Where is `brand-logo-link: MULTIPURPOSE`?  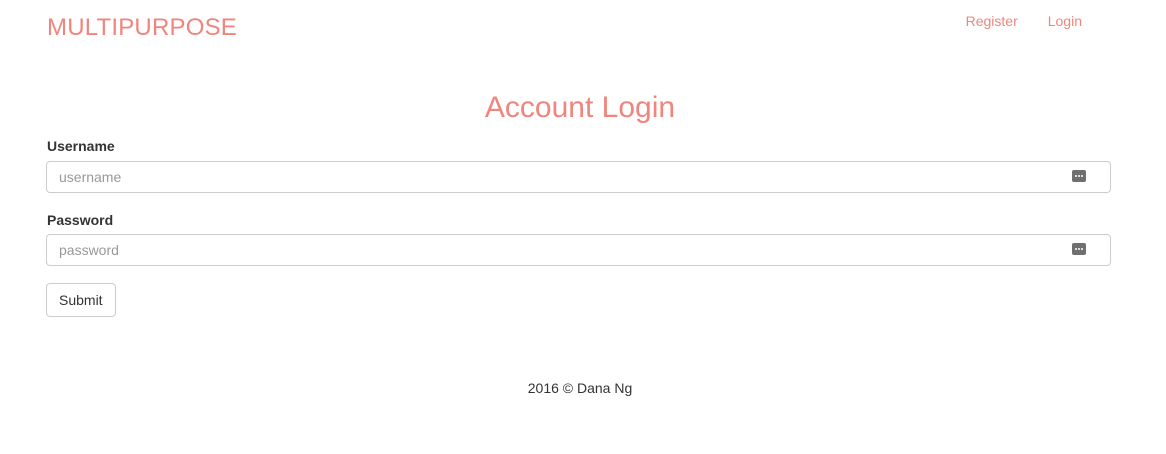
brand-logo-link: MULTIPURPOSE is located at coordinates (142, 28).